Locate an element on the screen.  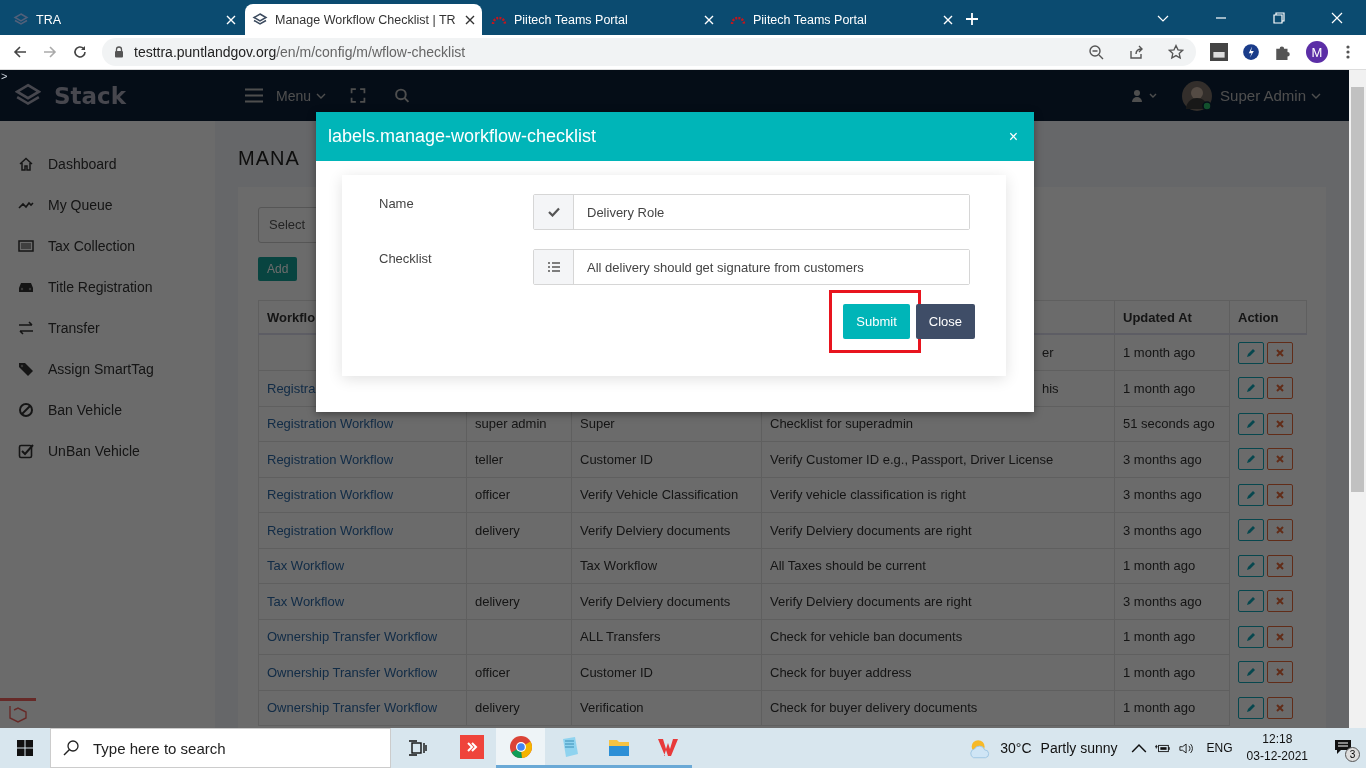
scrollbar is located at coordinates (1357, 399).